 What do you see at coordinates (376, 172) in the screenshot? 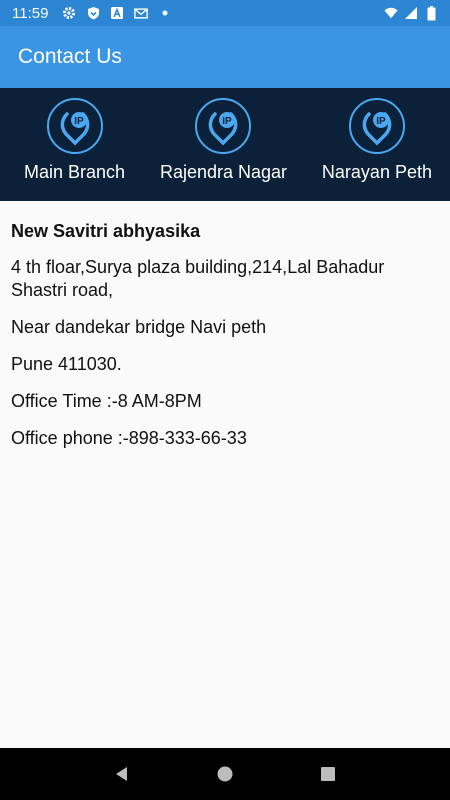
I see `branch-label: Narayan Peth` at bounding box center [376, 172].